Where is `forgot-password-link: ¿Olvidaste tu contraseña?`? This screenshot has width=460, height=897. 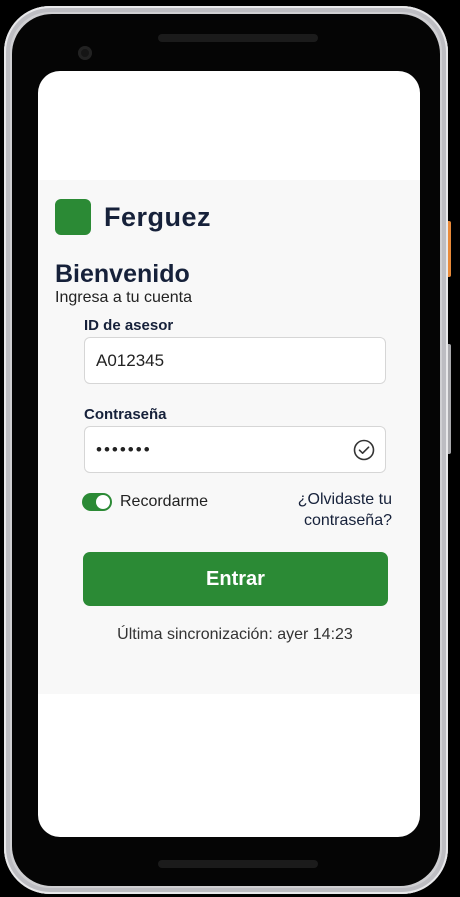 forgot-password-link: ¿Olvidaste tu contraseña? is located at coordinates (327, 510).